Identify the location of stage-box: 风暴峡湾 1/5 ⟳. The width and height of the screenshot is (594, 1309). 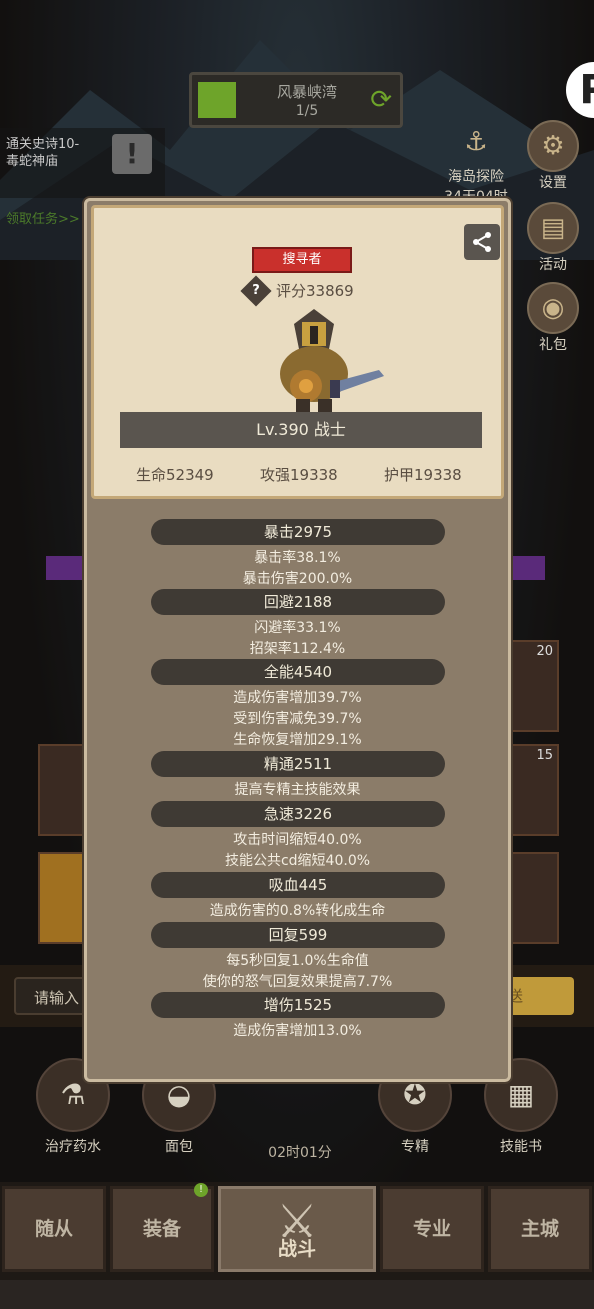
(296, 100).